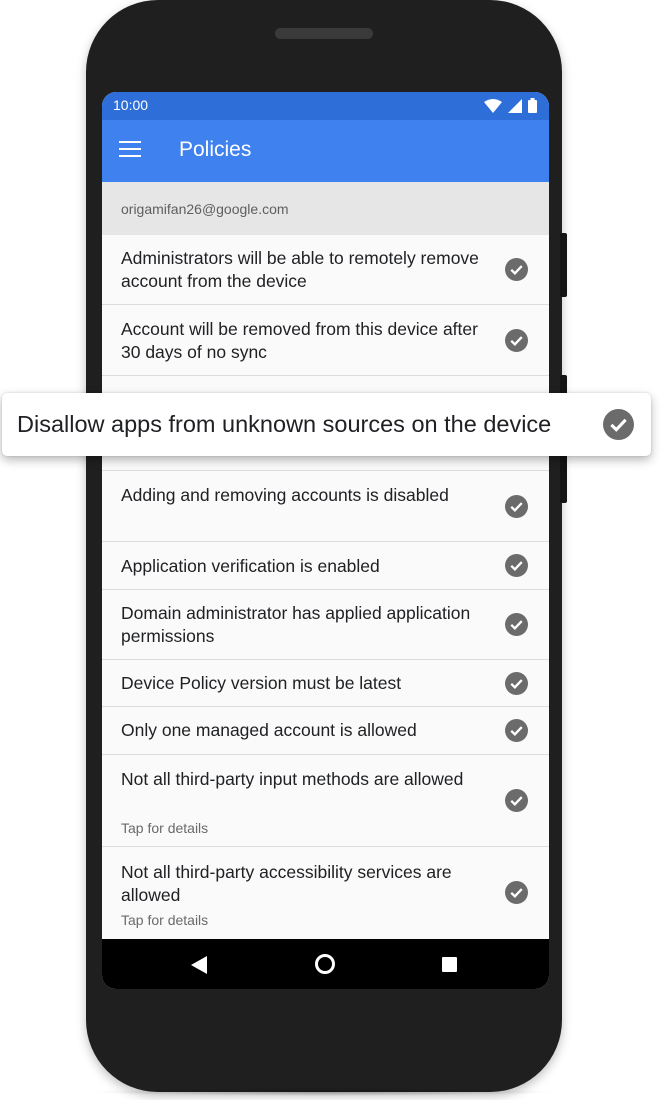 The height and width of the screenshot is (1100, 662). Describe the element at coordinates (323, 1092) in the screenshot. I see `phone-shadow` at that location.